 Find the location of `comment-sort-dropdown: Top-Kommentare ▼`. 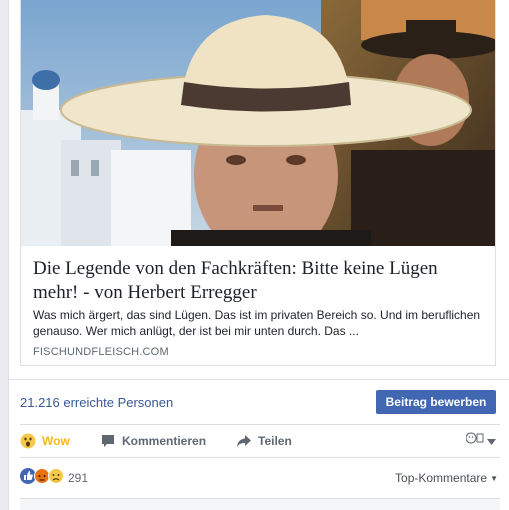

comment-sort-dropdown: Top-Kommentare ▼ is located at coordinates (446, 478).